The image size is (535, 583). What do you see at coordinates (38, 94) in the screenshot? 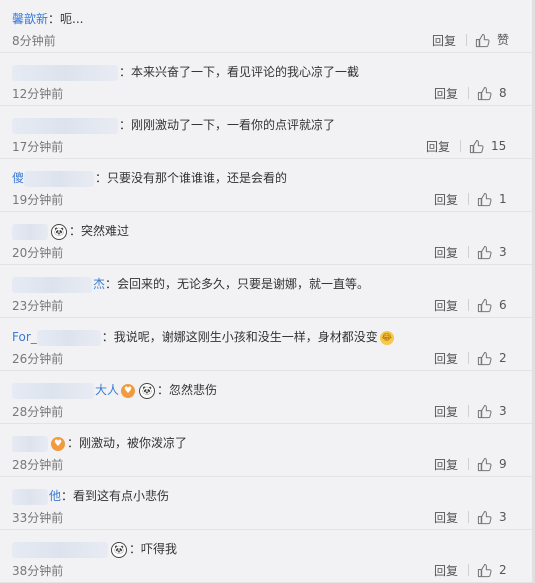
I see `comment-time: 12分钟前` at bounding box center [38, 94].